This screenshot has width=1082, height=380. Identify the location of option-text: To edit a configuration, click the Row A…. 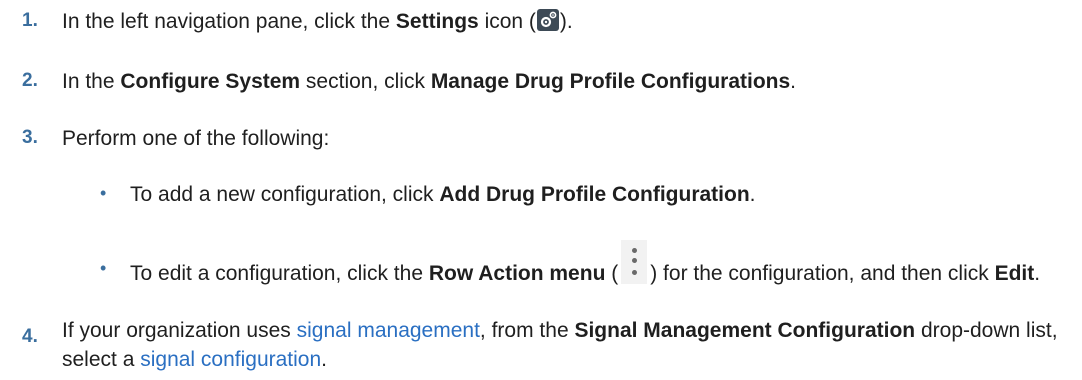
(599, 264).